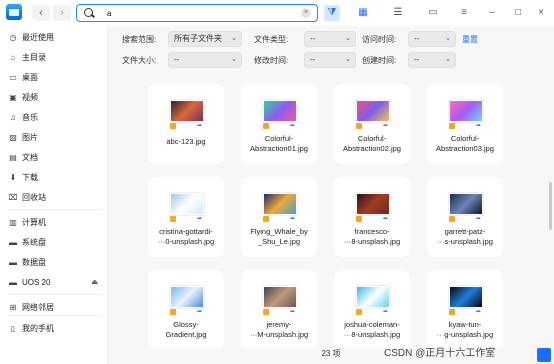 The width and height of the screenshot is (554, 364). What do you see at coordinates (30, 177) in the screenshot?
I see `sidebar-item-label: 下载` at bounding box center [30, 177].